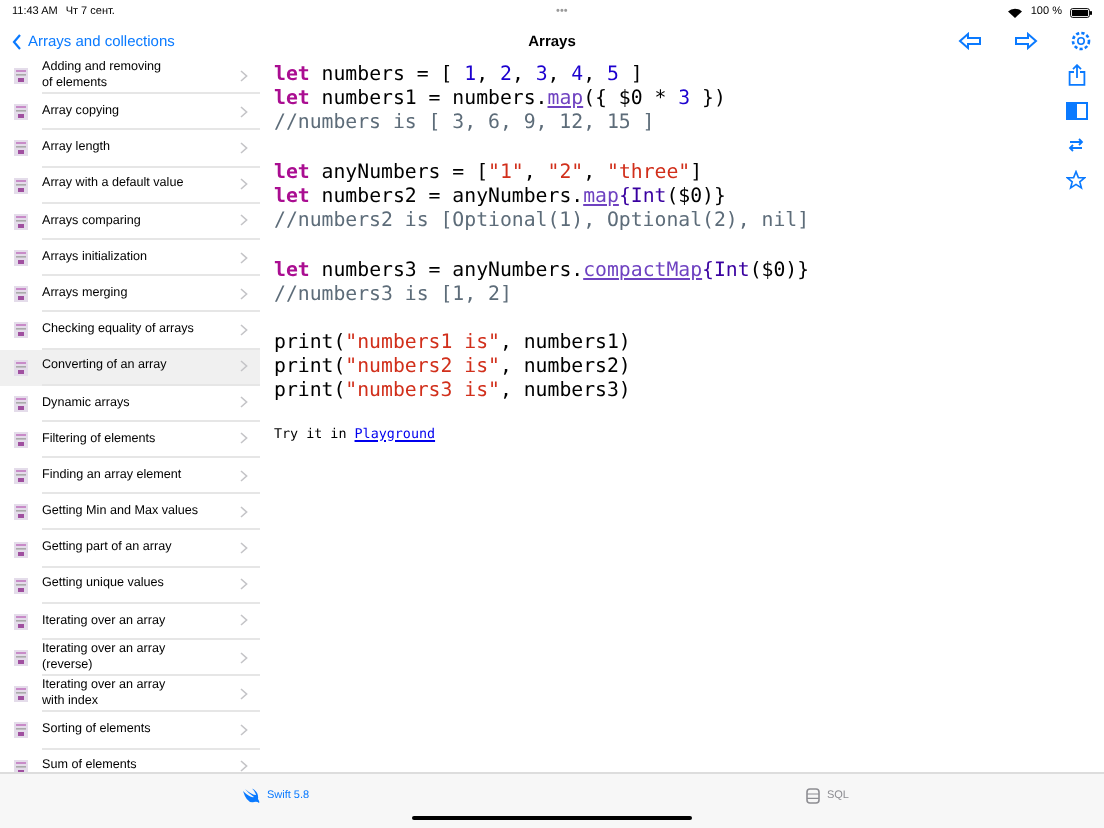  What do you see at coordinates (465, 125) in the screenshot?
I see `code-line: //numbers is [ 3, 6, 9, 12, 15 ]` at bounding box center [465, 125].